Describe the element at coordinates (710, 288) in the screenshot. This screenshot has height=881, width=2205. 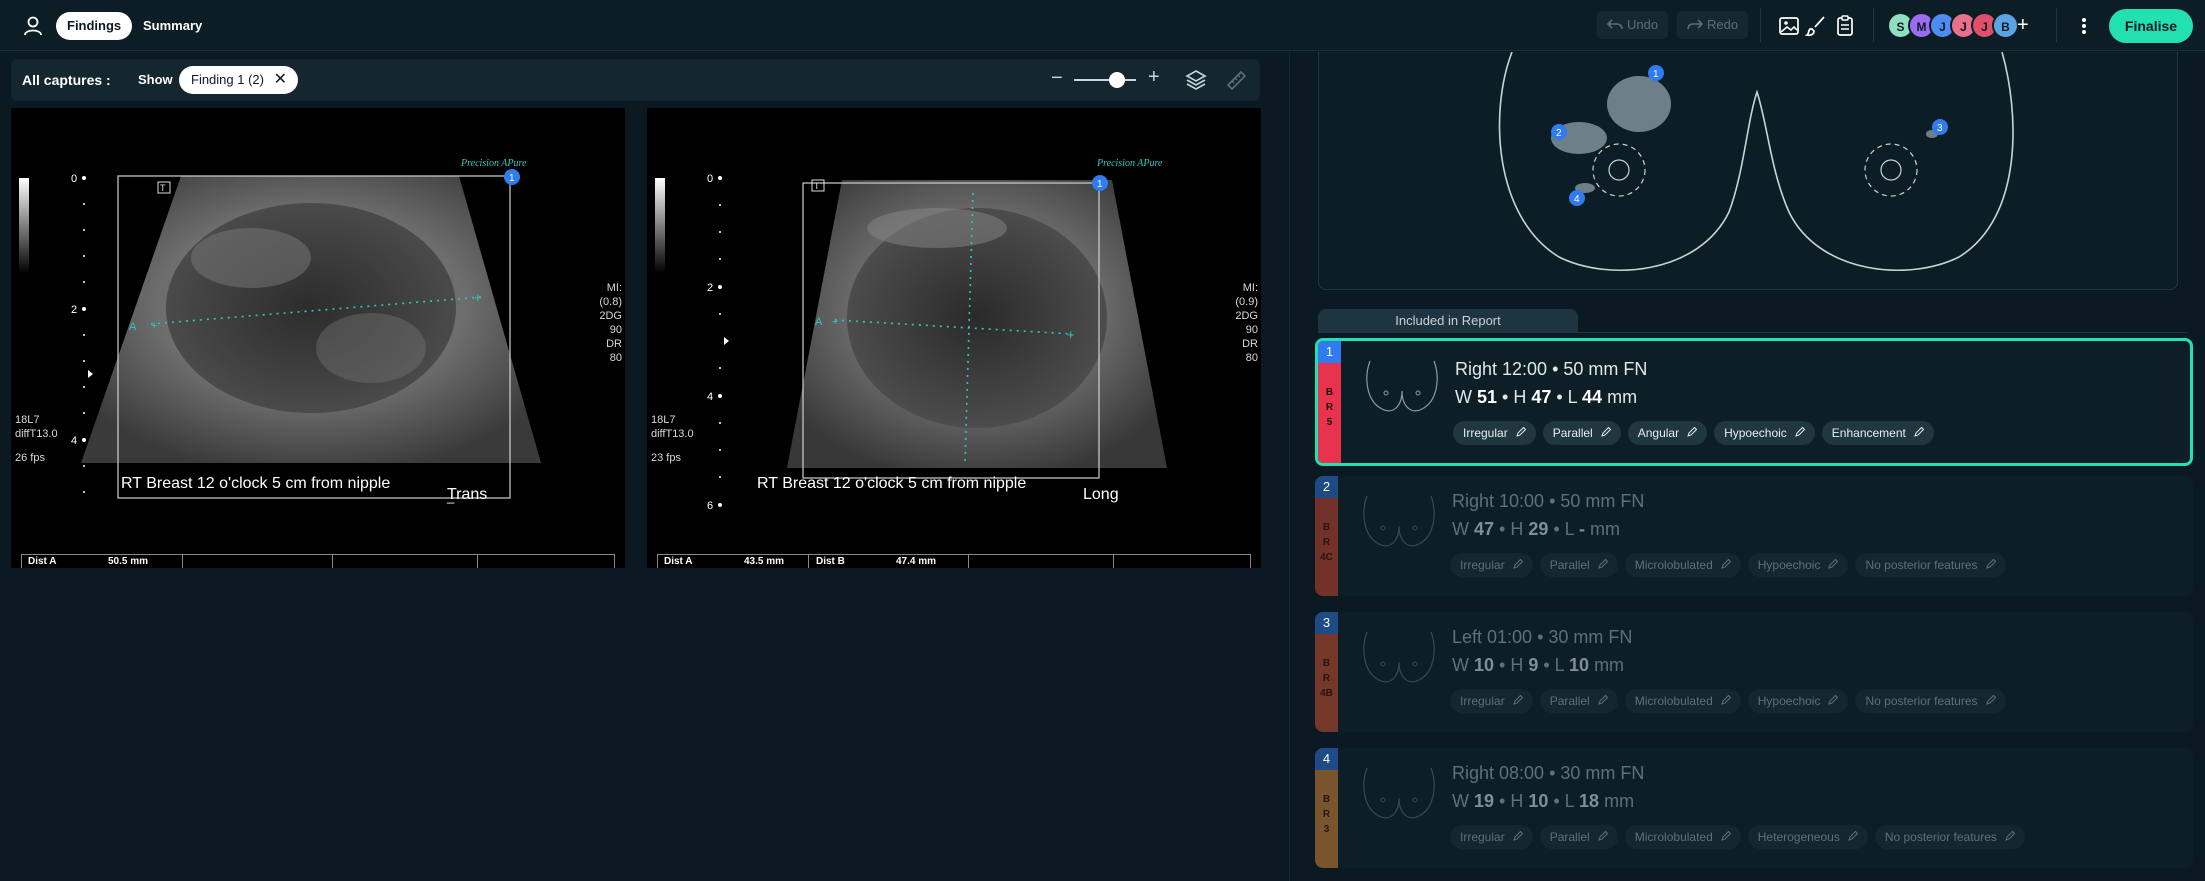
I see `depth-mark: 2` at that location.